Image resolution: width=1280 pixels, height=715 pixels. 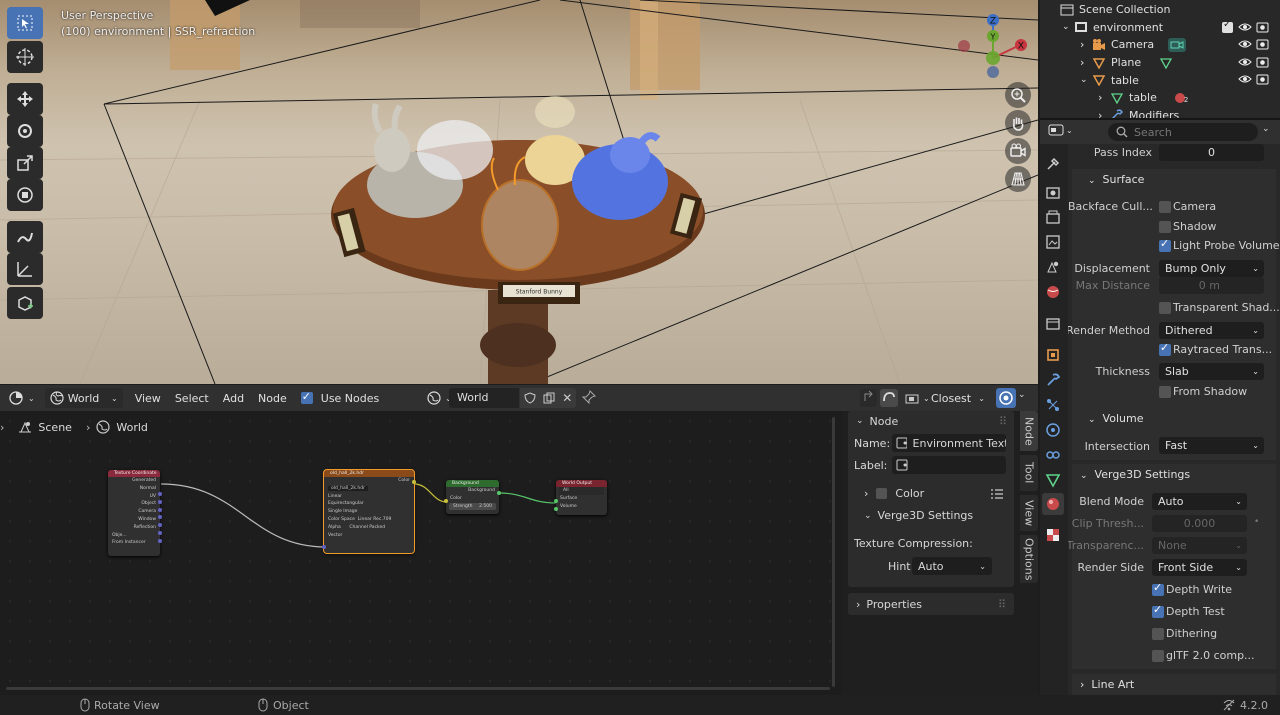 What do you see at coordinates (990, 46) in the screenshot?
I see `navigation-gizmo: Z X Y` at bounding box center [990, 46].